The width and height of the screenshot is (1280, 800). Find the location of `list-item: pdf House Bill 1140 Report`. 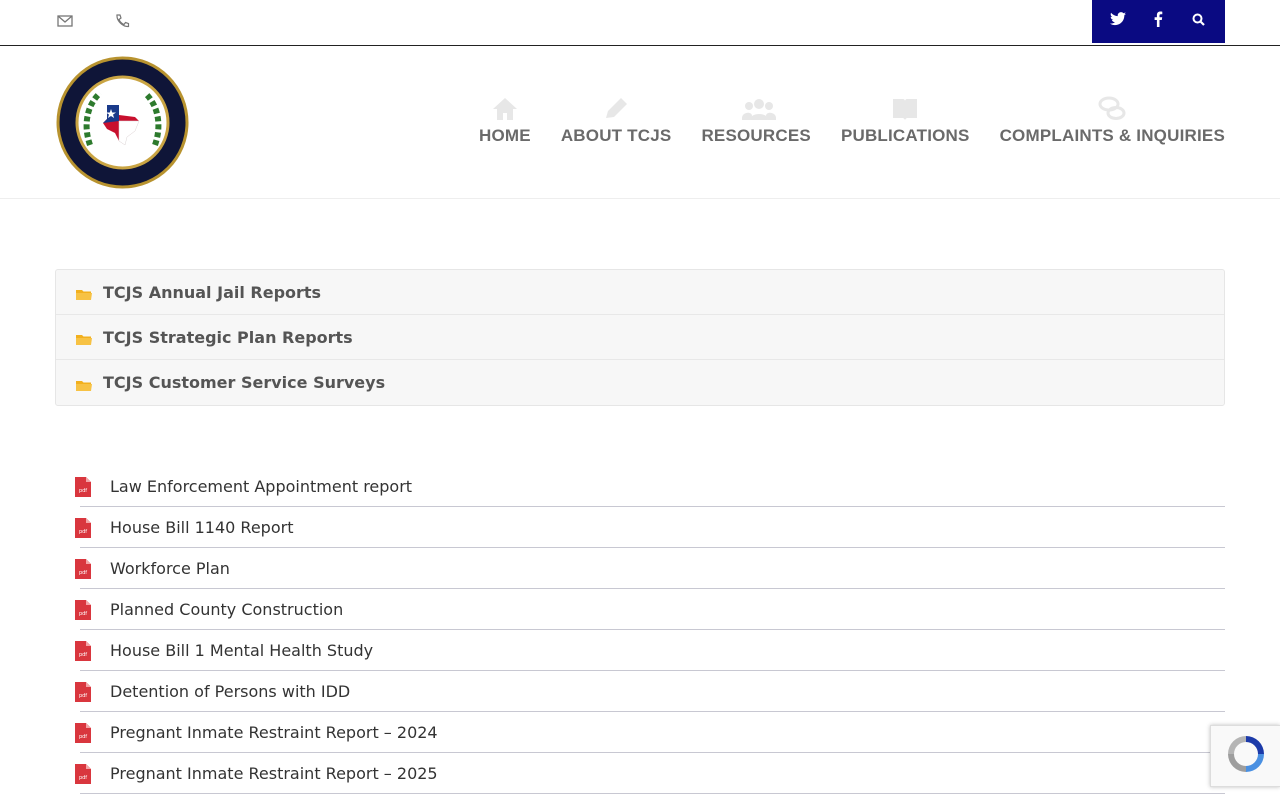

list-item: pdf House Bill 1140 Report is located at coordinates (650, 527).